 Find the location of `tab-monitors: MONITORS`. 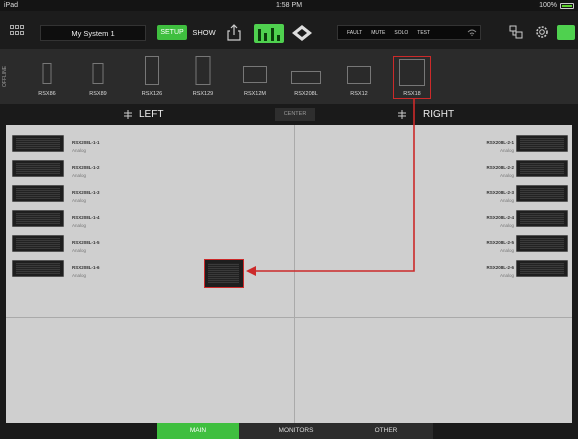

tab-monitors: MONITORS is located at coordinates (296, 431).